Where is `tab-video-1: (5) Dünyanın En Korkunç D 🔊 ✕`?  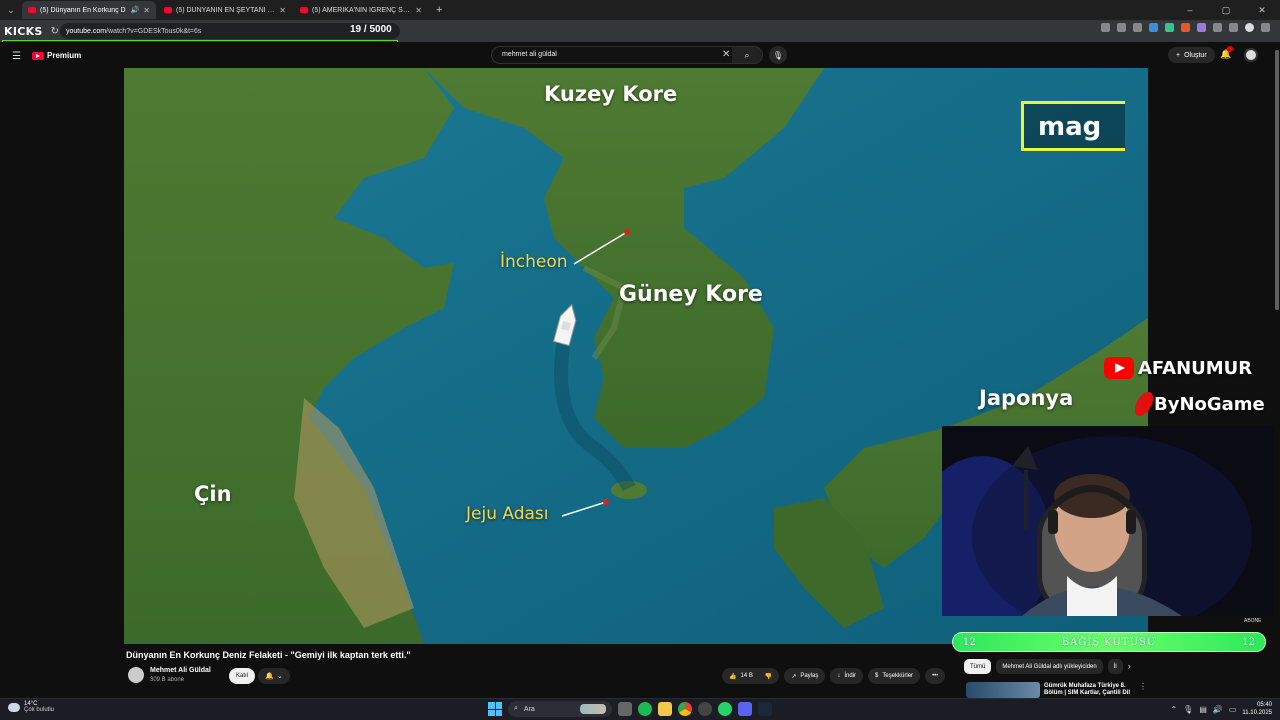
tab-video-1: (5) Dünyanın En Korkunç D 🔊 ✕ is located at coordinates (89, 10).